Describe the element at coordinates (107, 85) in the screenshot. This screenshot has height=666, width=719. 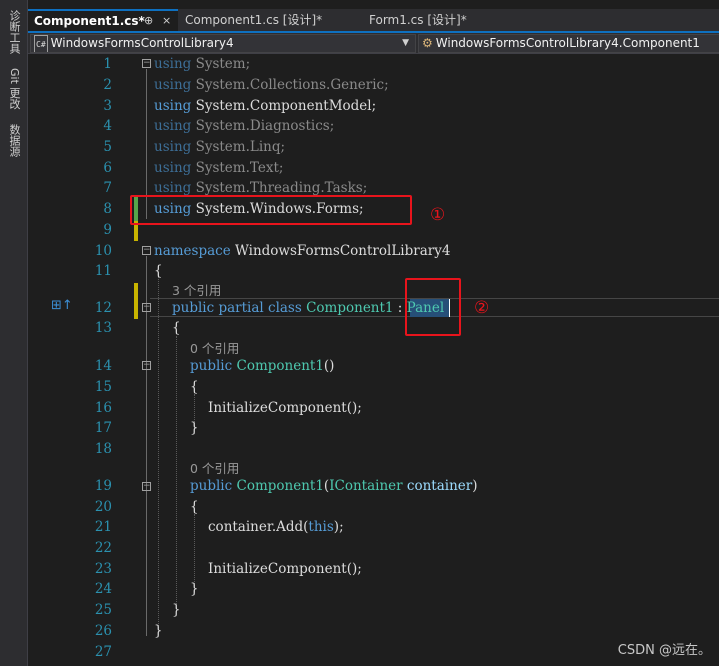
I see `line-number: 2` at that location.